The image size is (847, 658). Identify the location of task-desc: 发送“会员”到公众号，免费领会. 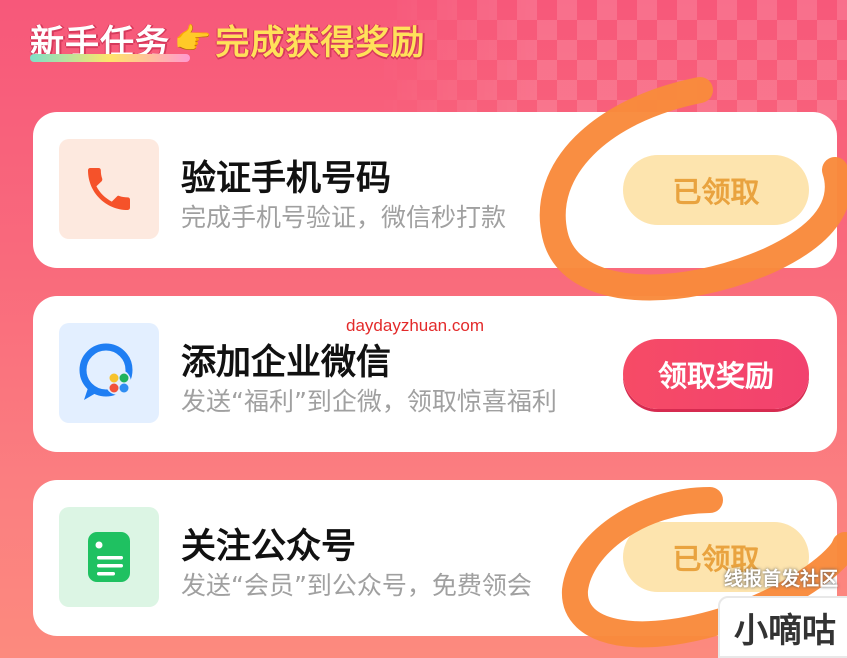
(356, 585).